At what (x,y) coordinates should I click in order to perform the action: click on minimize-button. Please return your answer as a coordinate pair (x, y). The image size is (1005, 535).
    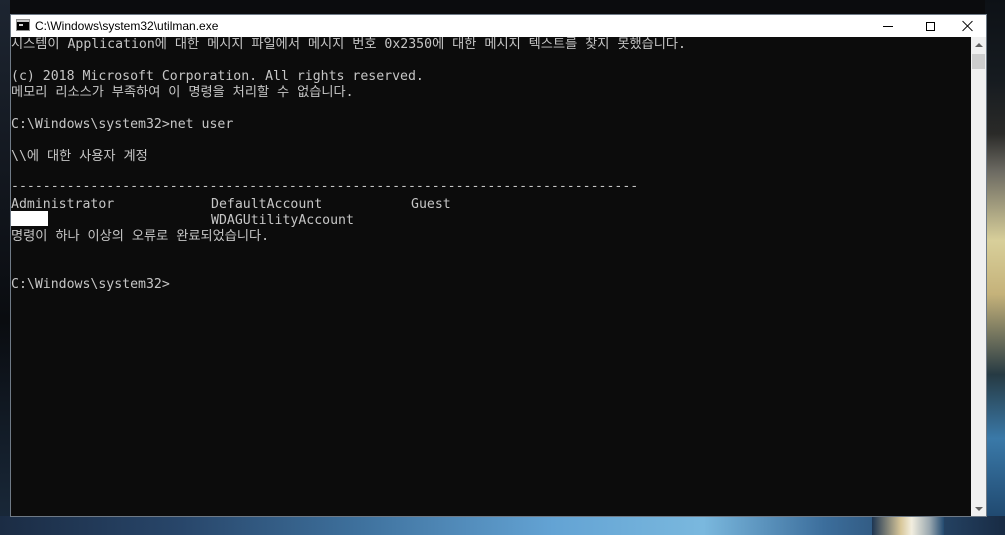
    Looking at the image, I should click on (888, 26).